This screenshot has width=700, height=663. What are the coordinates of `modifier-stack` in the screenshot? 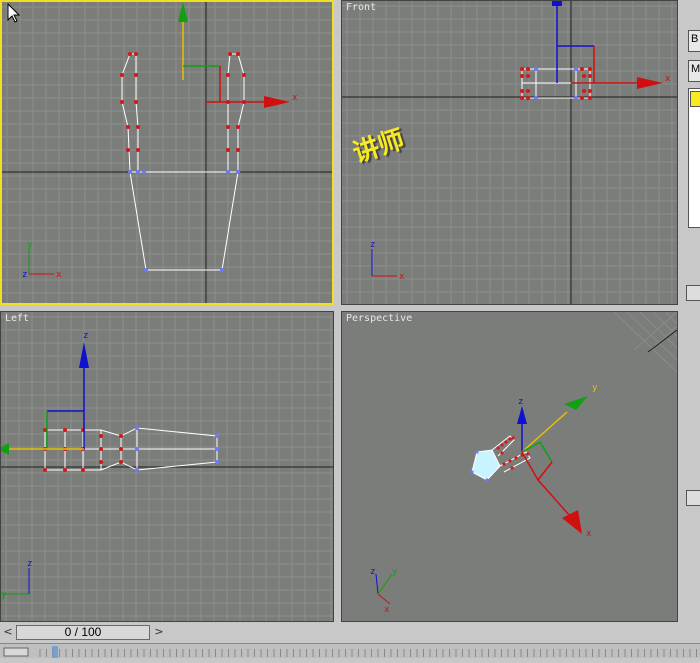 It's located at (694, 158).